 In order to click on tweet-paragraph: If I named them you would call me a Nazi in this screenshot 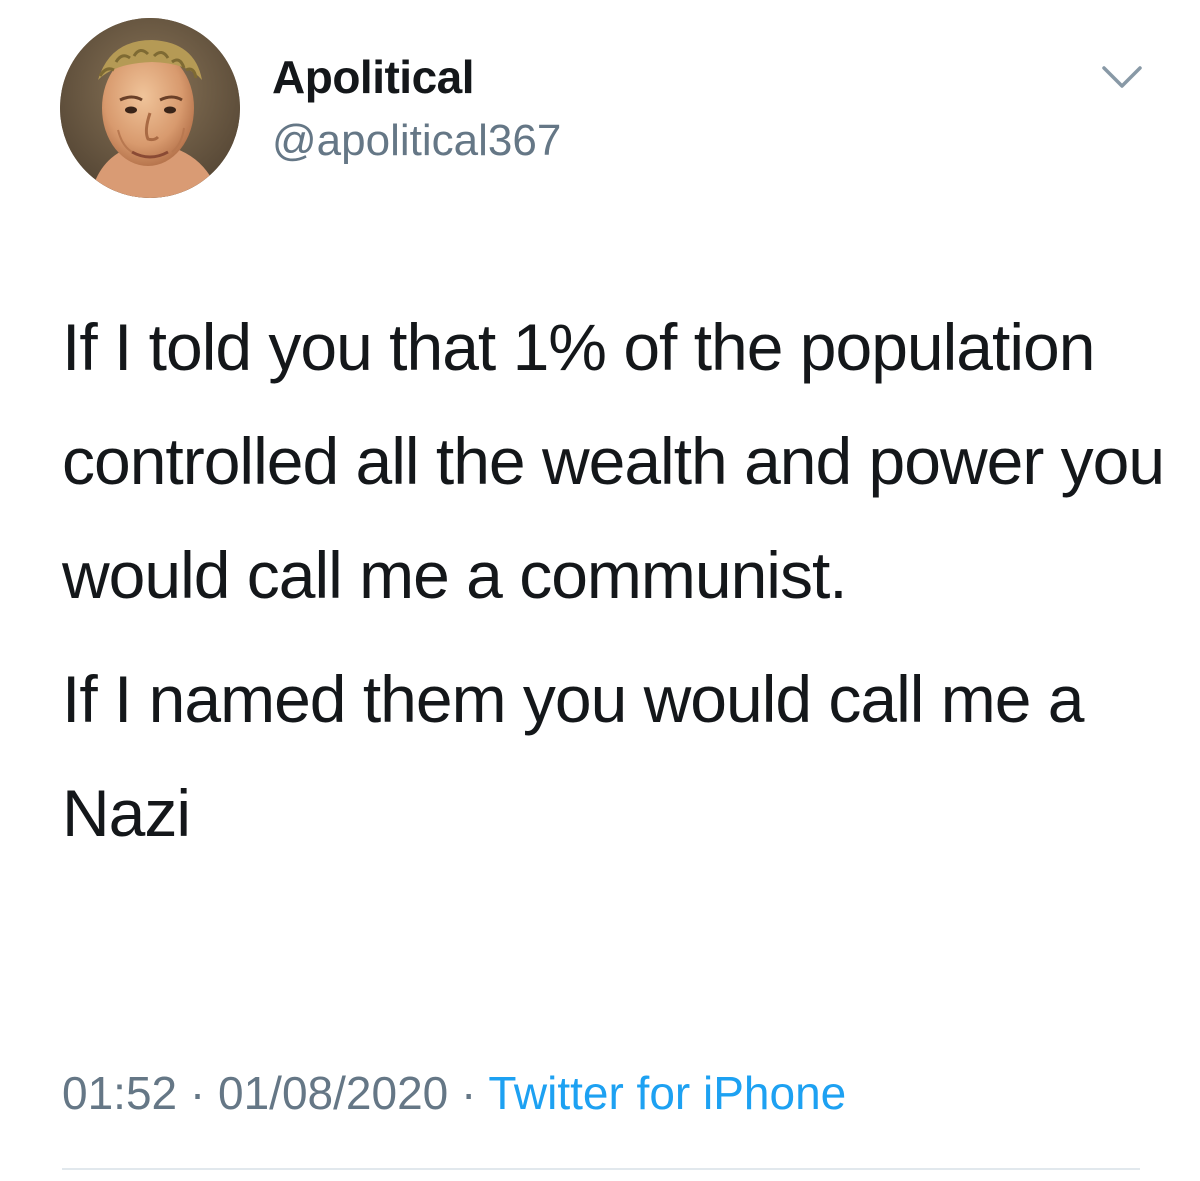, I will do `click(573, 756)`.